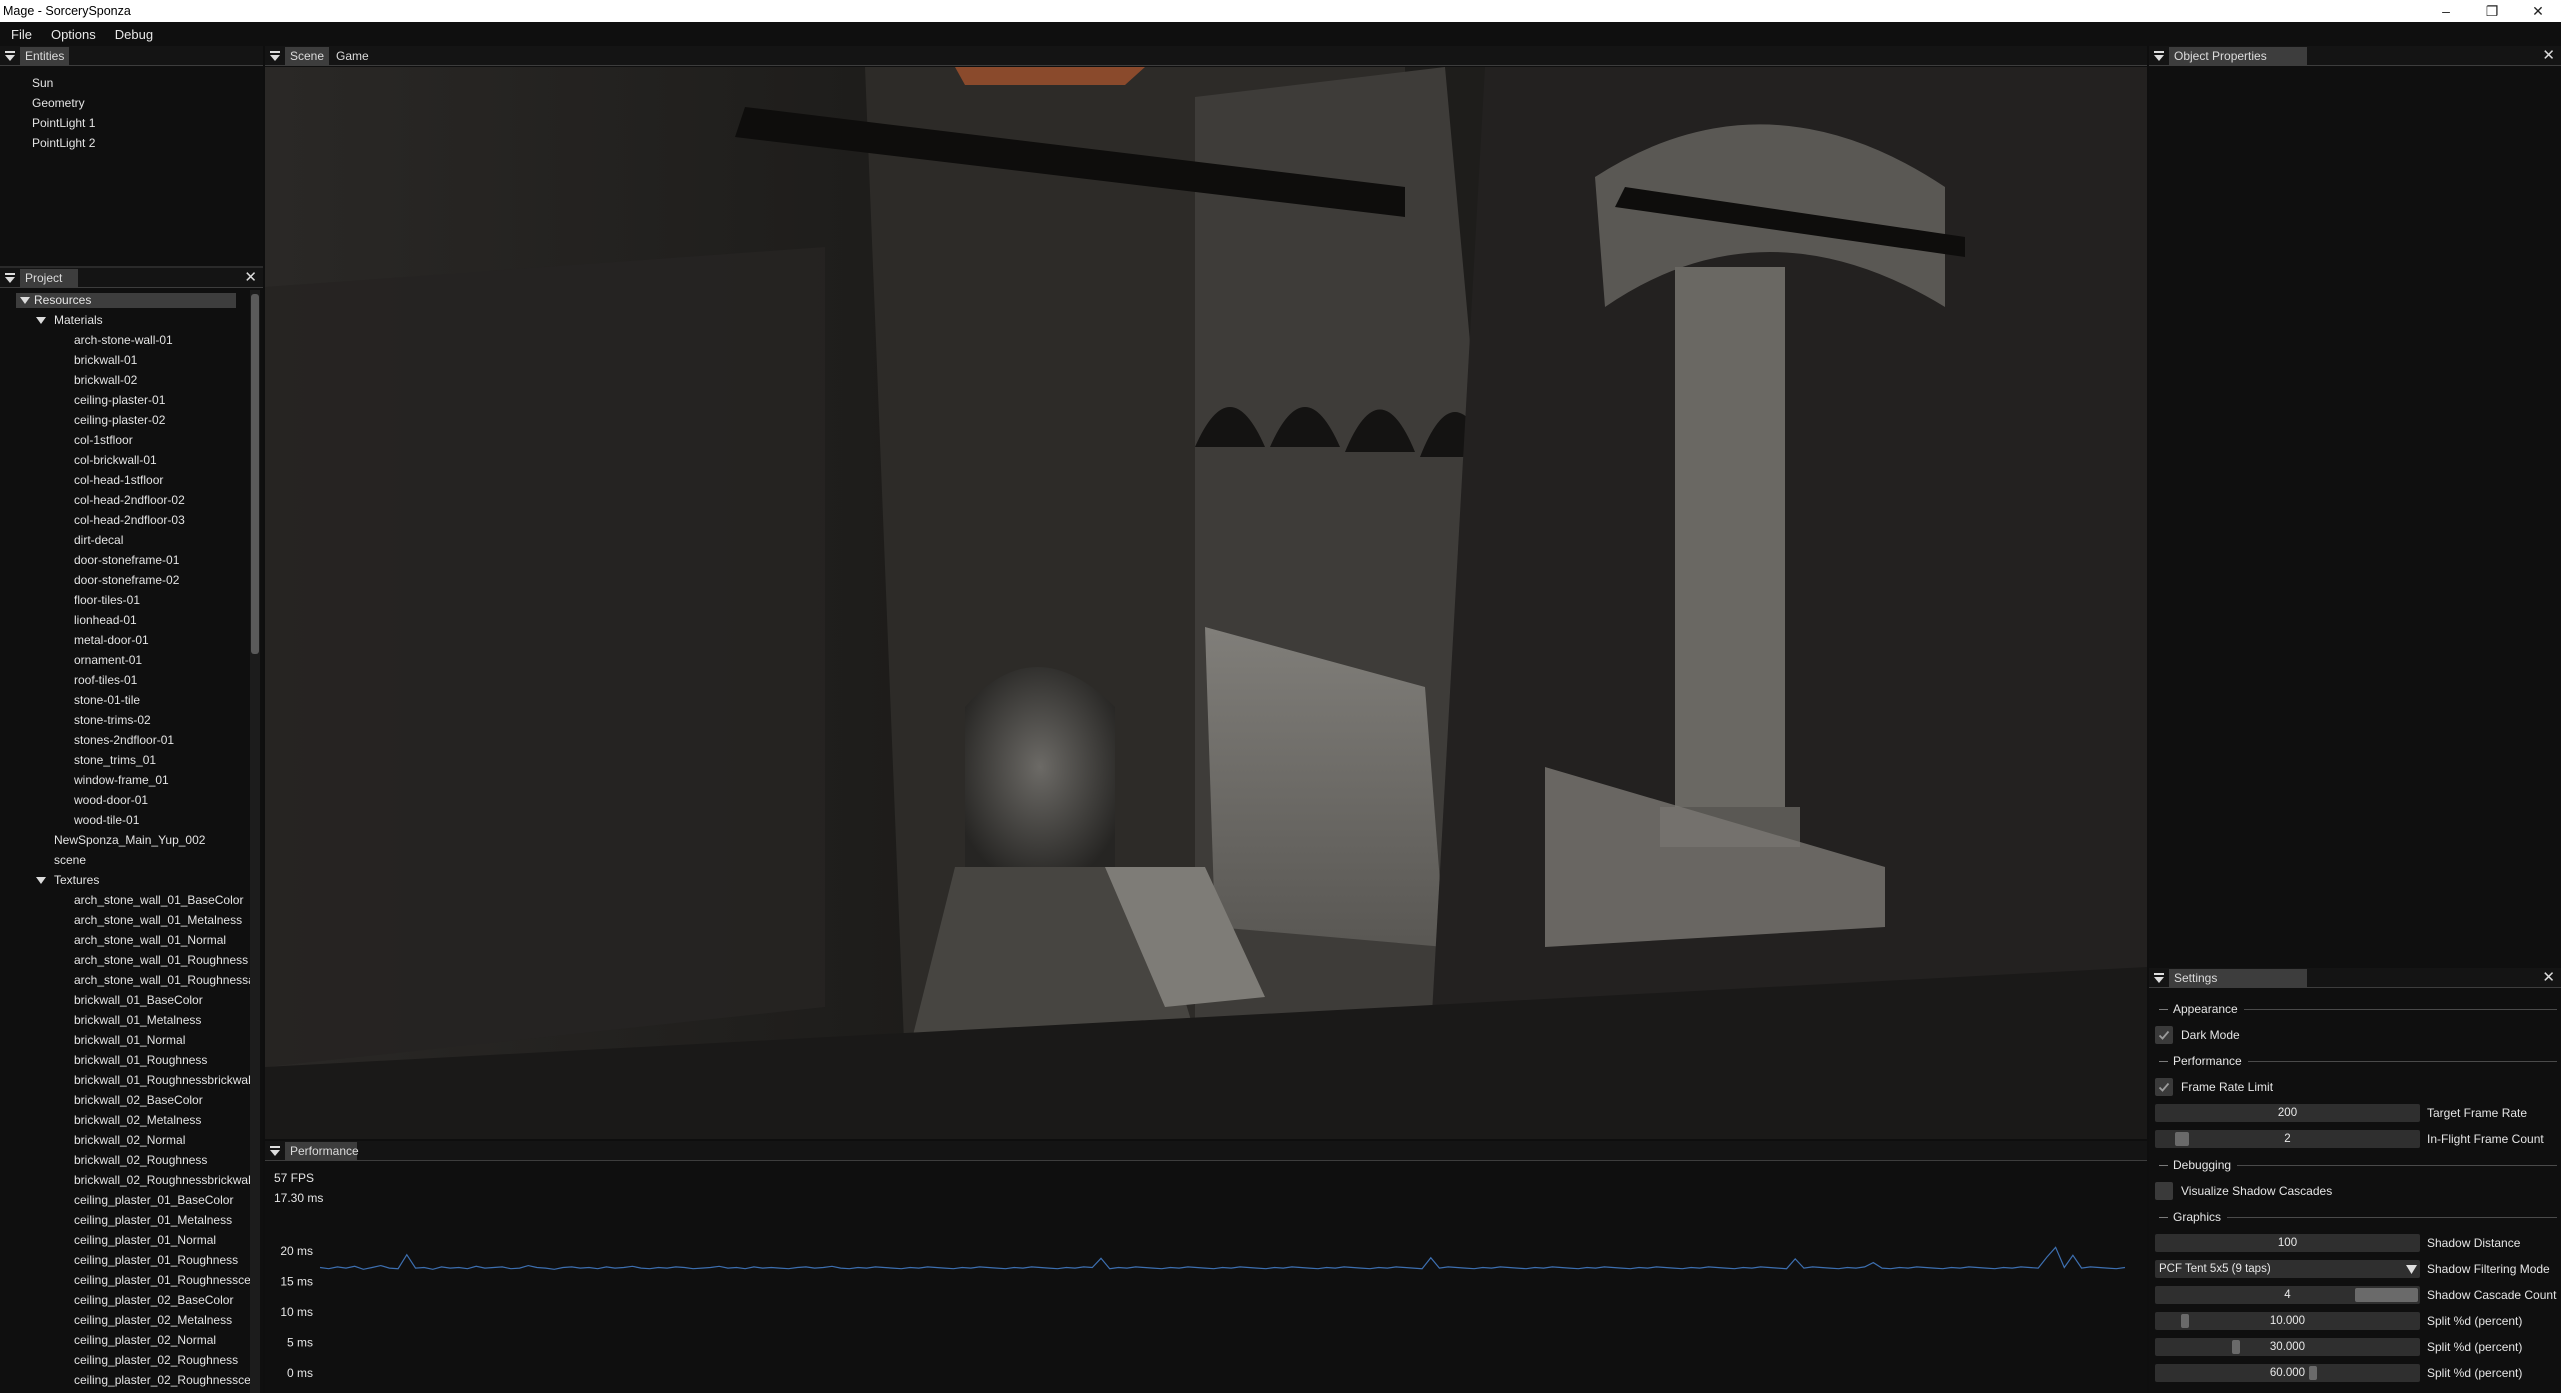  Describe the element at coordinates (49, 277) in the screenshot. I see `tab-project: Project` at that location.